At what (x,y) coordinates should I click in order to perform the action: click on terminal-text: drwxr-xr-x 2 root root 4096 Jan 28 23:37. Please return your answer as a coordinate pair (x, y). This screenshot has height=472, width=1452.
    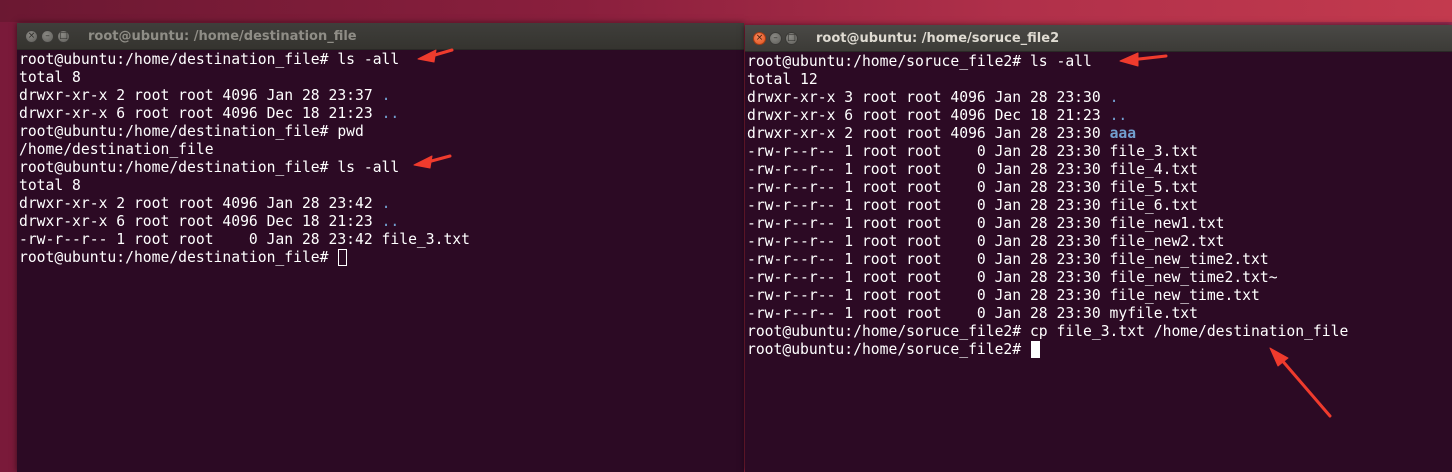
    Looking at the image, I should click on (200, 95).